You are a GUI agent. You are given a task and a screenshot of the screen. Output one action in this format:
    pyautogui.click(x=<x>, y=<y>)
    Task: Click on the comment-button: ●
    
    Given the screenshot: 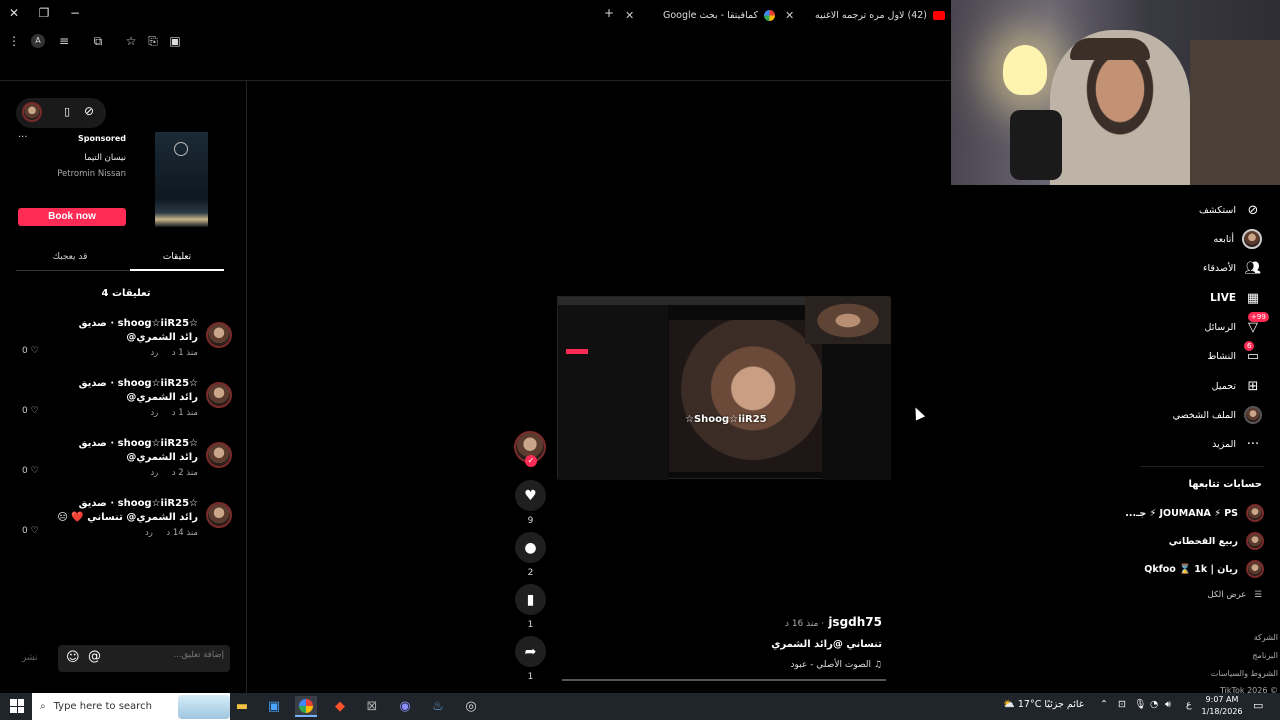 What is the action you would take?
    pyautogui.click(x=530, y=547)
    